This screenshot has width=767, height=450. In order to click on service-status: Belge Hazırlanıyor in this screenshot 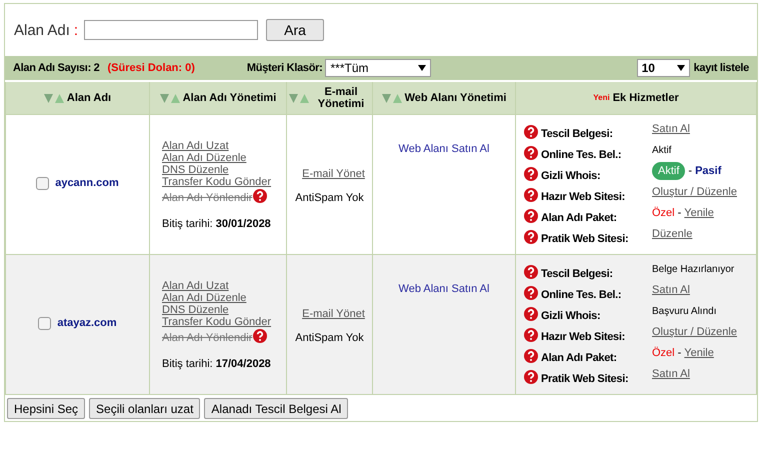, I will do `click(693, 269)`.